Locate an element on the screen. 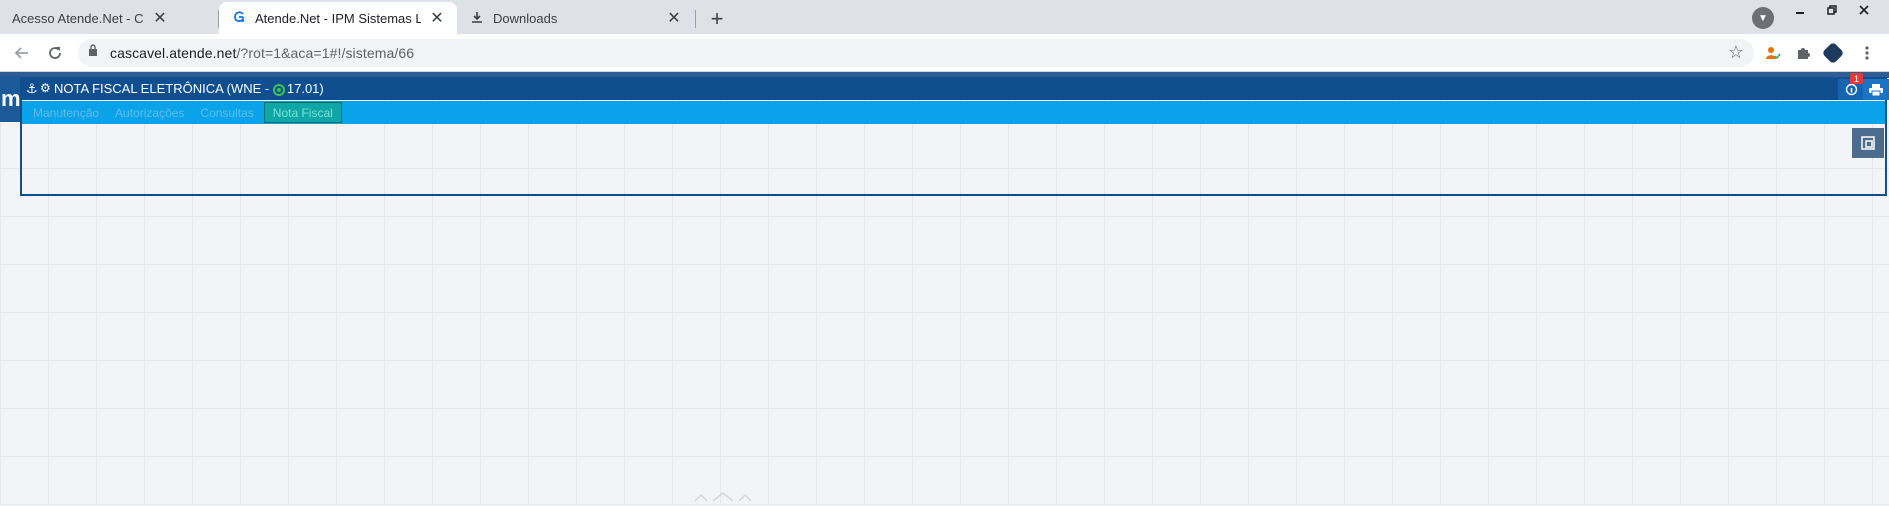 This screenshot has width=1889, height=506. tab-downloads: Downloads ✕ is located at coordinates (575, 18).